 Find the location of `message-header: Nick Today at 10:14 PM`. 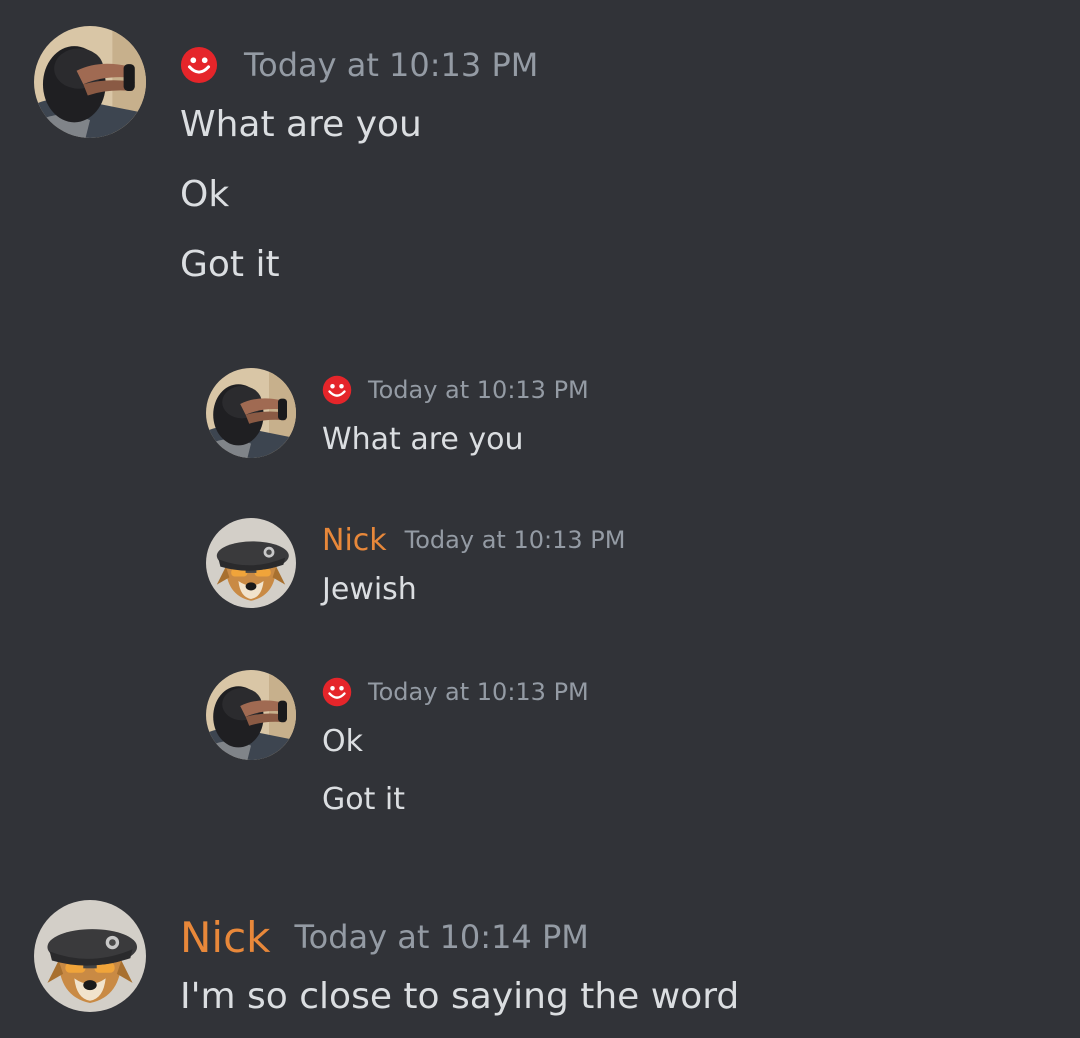

message-header: Nick Today at 10:14 PM is located at coordinates (384, 937).